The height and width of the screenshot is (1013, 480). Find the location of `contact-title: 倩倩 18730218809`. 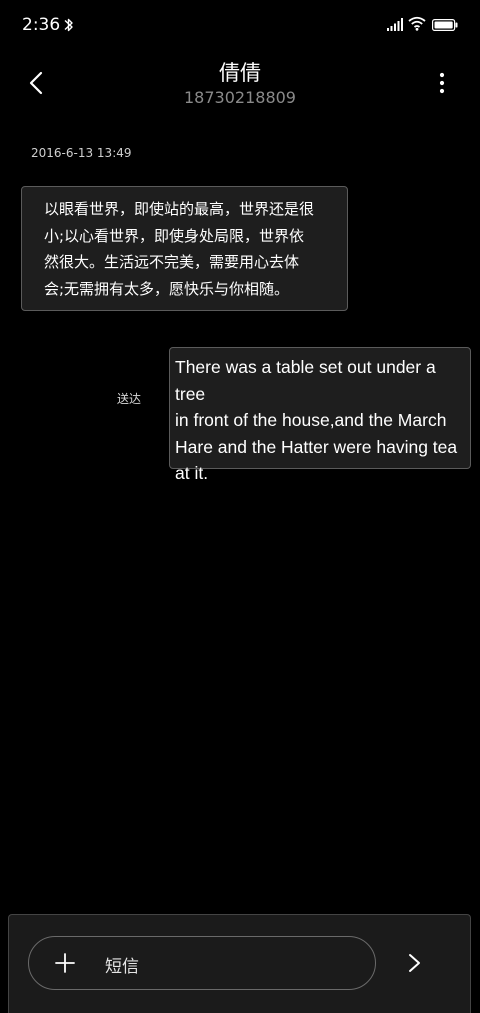

contact-title: 倩倩 18730218809 is located at coordinates (240, 84).